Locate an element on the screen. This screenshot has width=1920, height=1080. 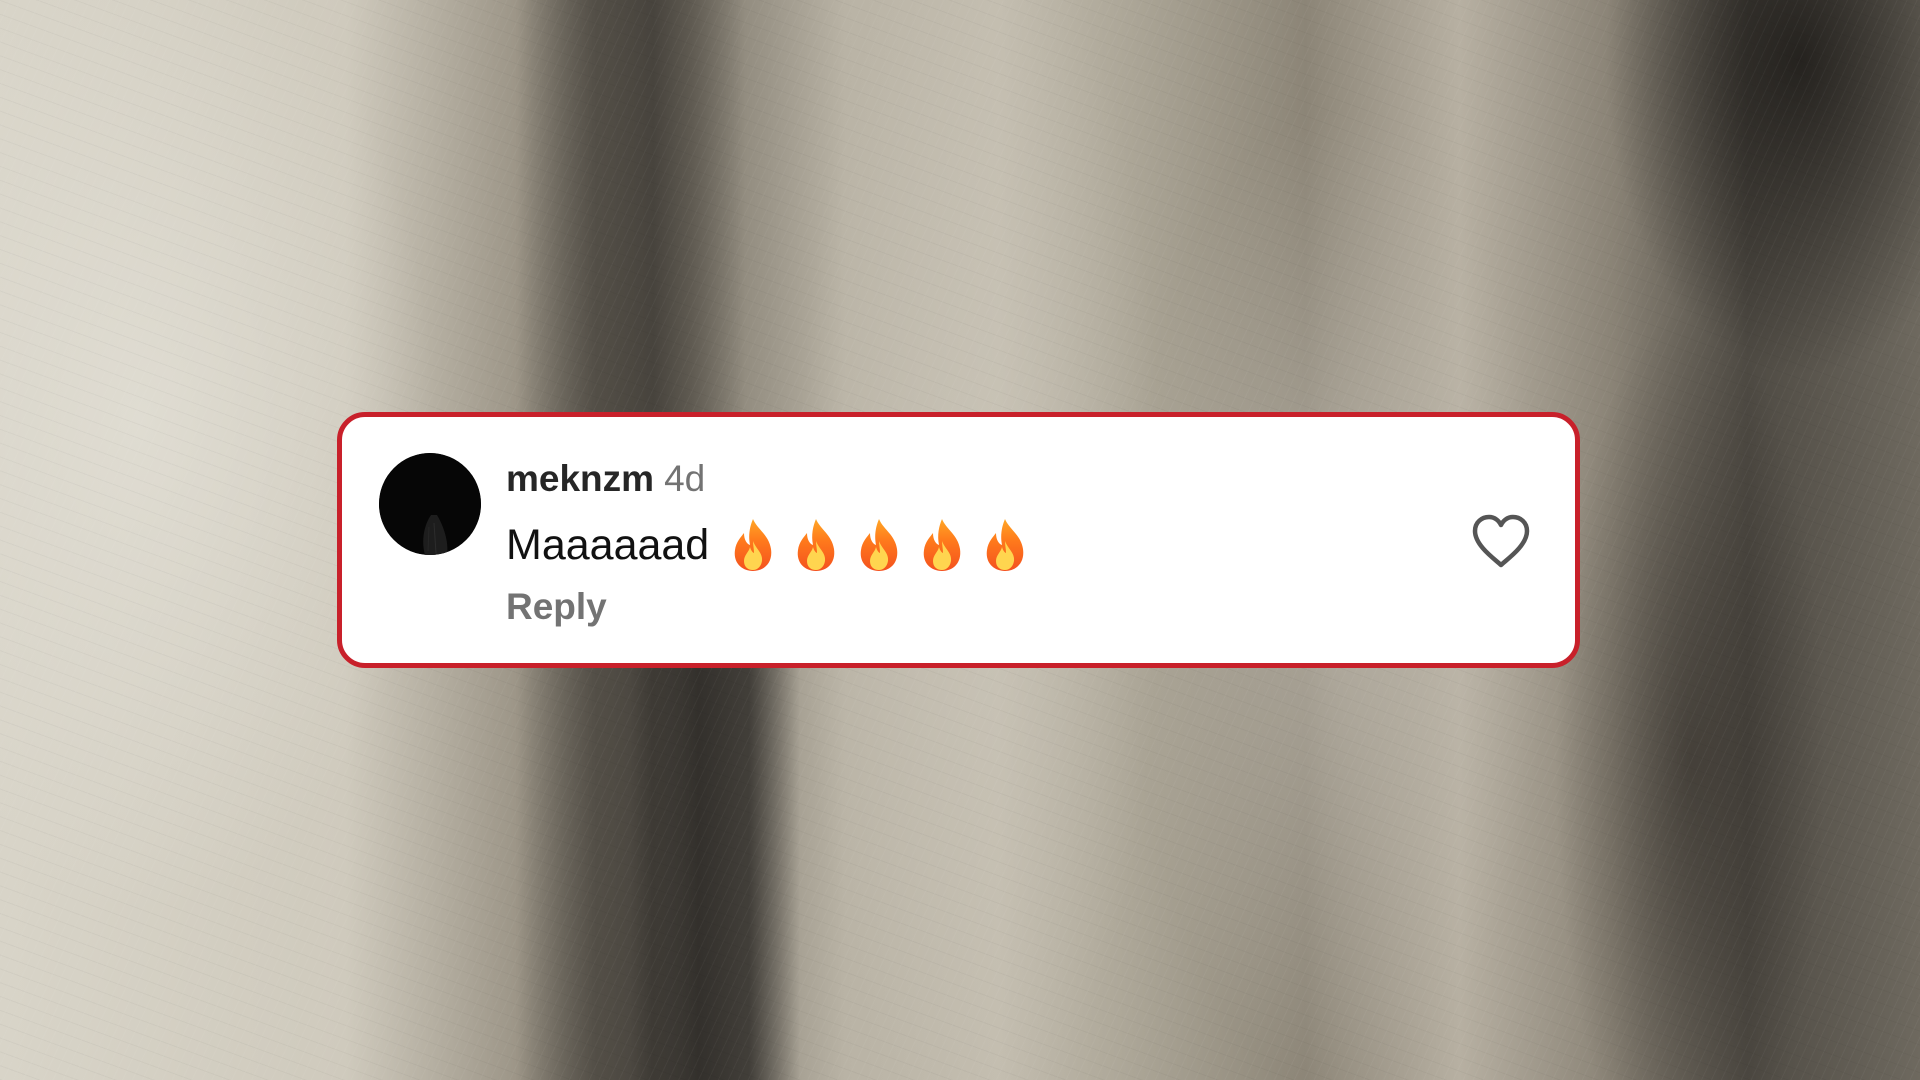
username: meknzm is located at coordinates (580, 478).